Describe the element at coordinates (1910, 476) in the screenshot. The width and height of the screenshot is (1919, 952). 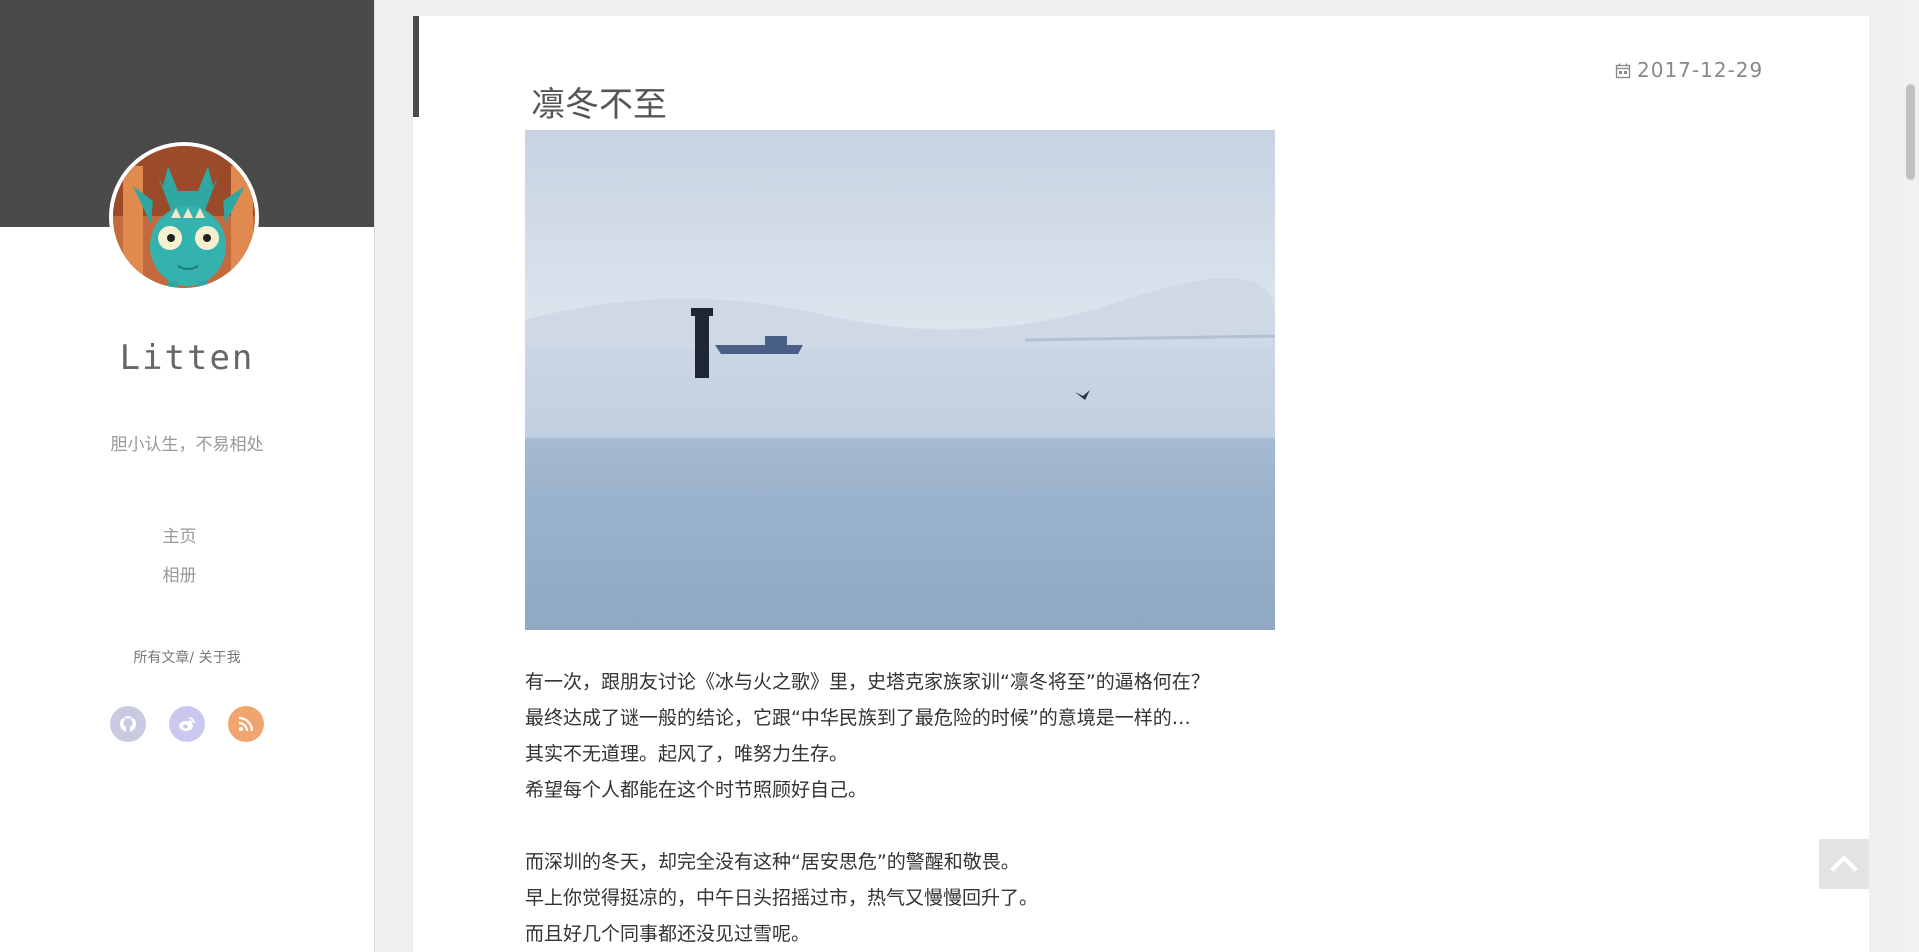
I see `scrollbar` at that location.